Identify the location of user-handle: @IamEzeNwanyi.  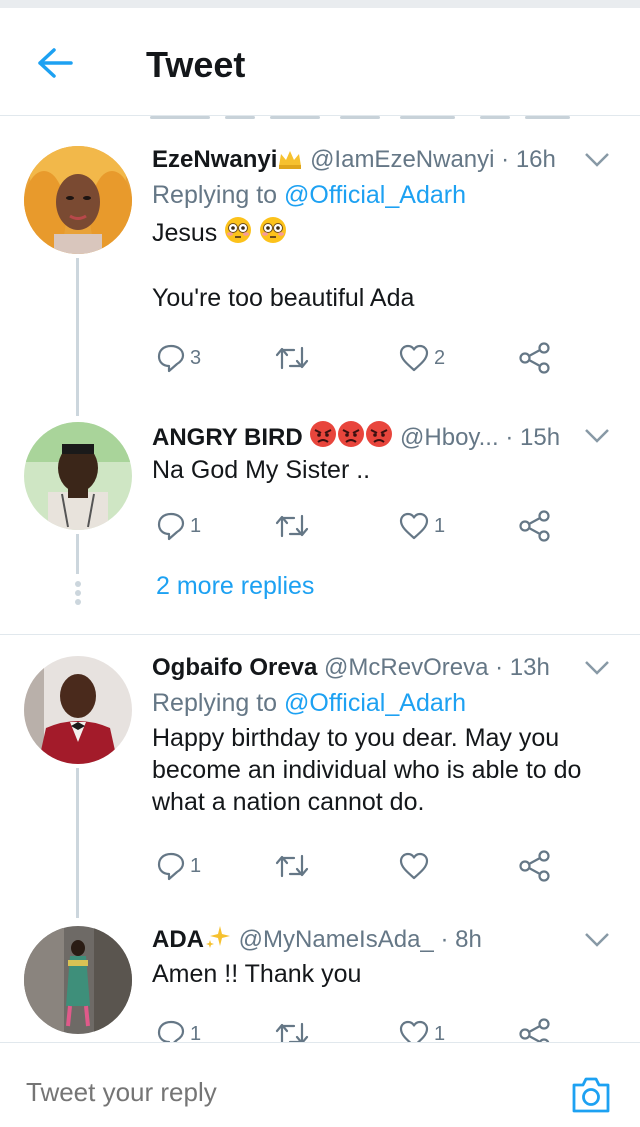
(402, 159).